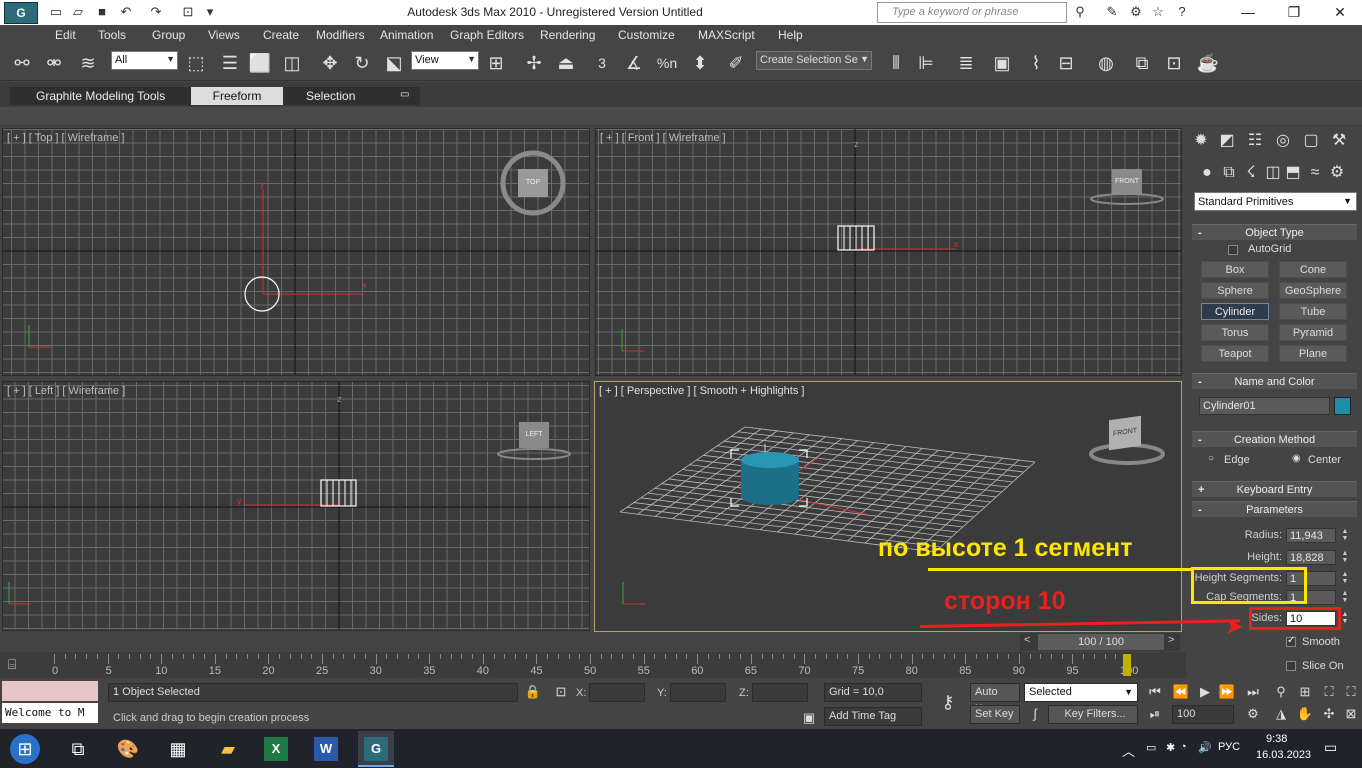 The image size is (1362, 768). I want to click on unlink-icon: ⚮, so click(54, 63).